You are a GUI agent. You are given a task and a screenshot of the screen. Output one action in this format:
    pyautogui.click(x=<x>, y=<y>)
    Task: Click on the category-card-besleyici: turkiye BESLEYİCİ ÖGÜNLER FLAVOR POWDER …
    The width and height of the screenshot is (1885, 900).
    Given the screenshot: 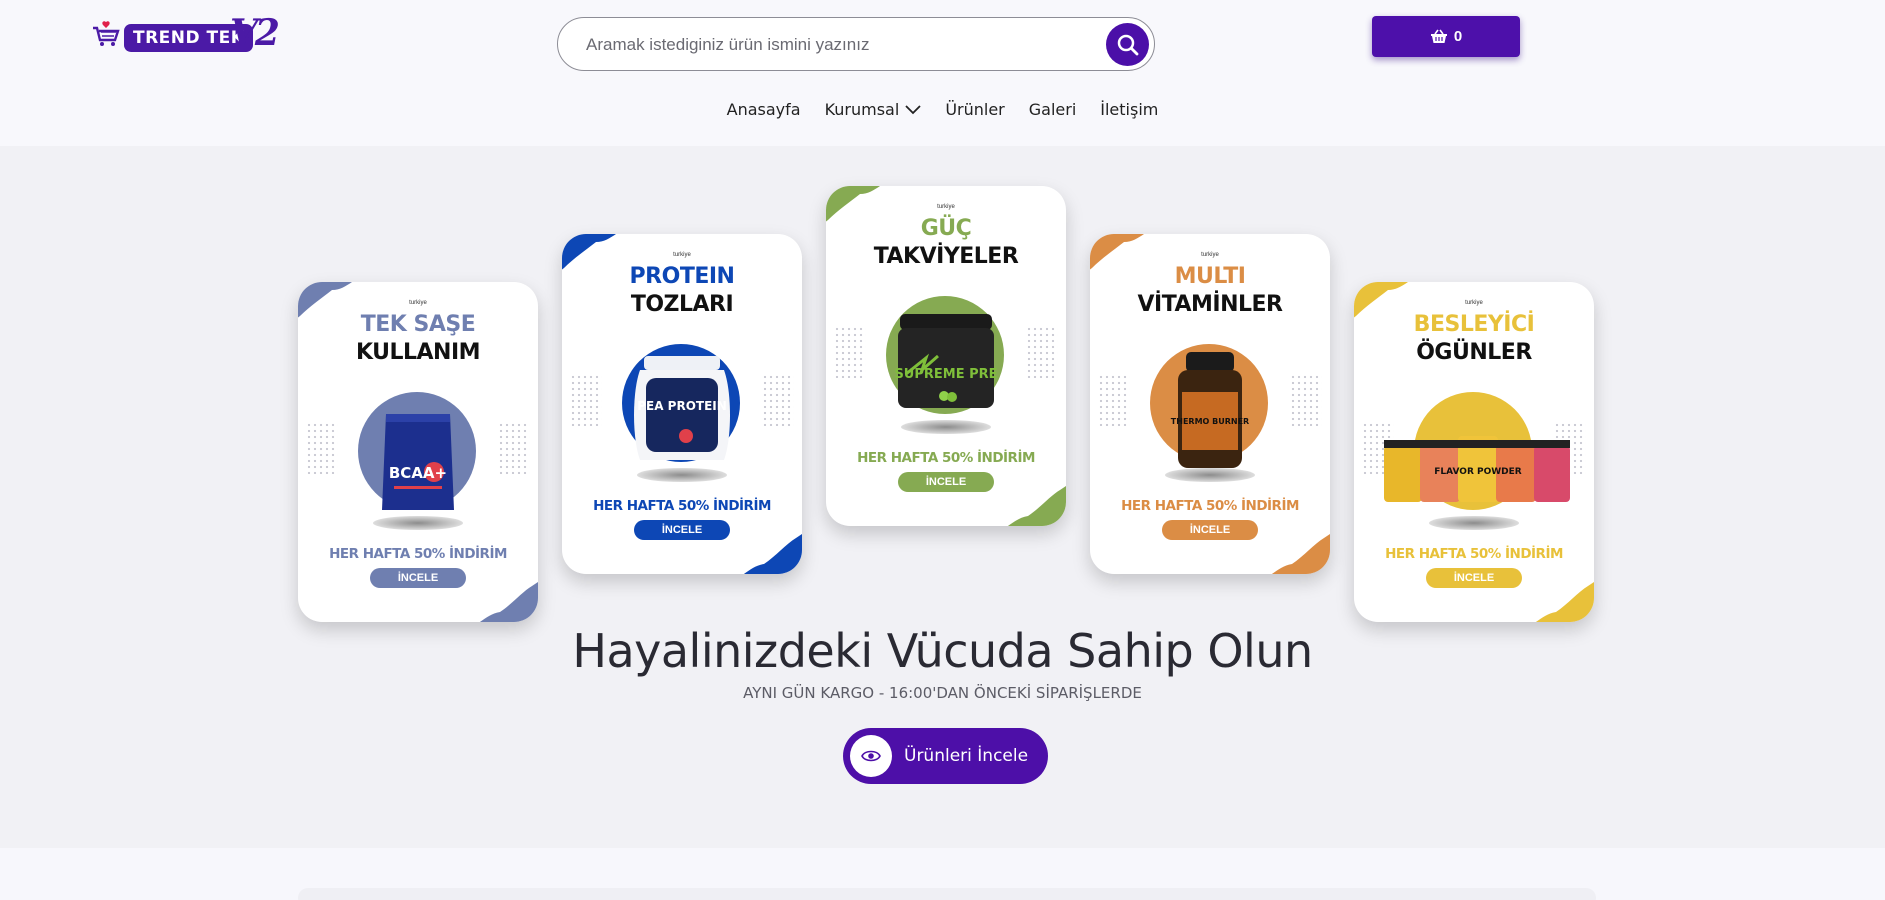 What is the action you would take?
    pyautogui.click(x=1474, y=452)
    